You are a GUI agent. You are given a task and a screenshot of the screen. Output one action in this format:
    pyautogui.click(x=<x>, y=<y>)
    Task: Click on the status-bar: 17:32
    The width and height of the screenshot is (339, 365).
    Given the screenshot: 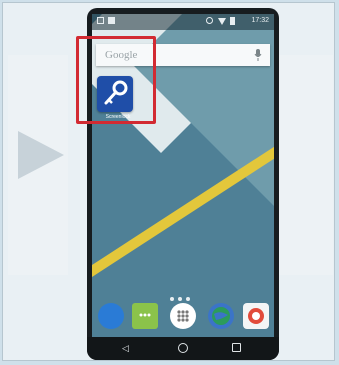 What is the action you would take?
    pyautogui.click(x=183, y=22)
    